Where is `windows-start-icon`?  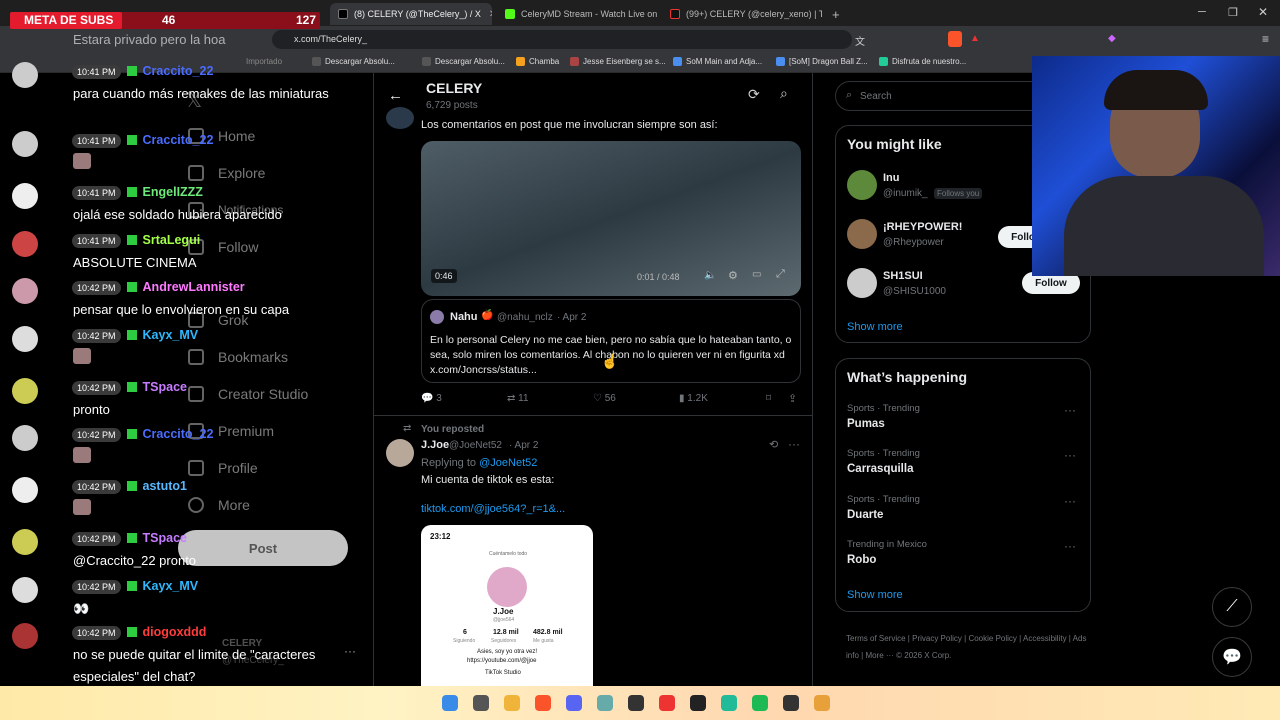
windows-start-icon is located at coordinates (450, 703).